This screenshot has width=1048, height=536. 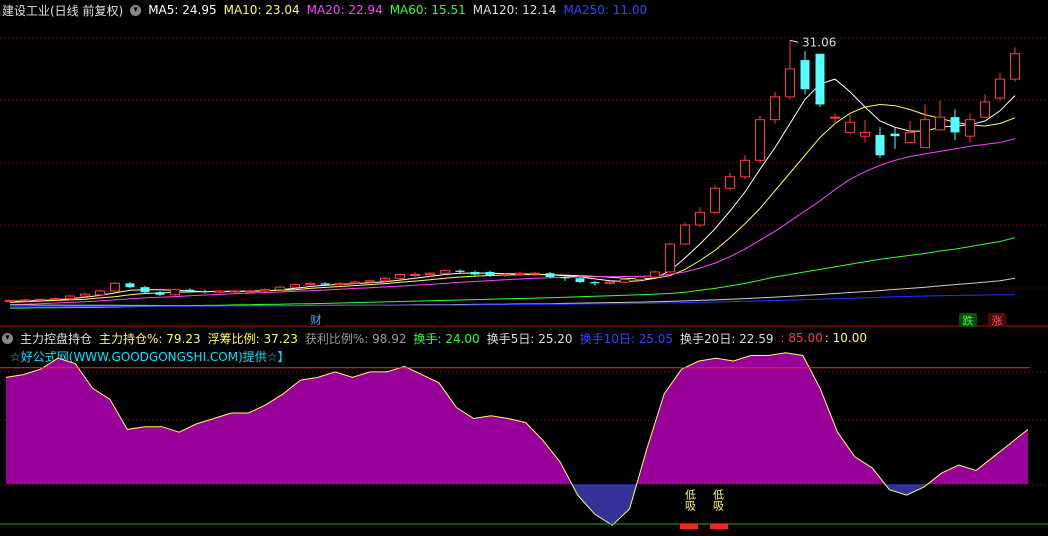 What do you see at coordinates (968, 321) in the screenshot?
I see `marker-die: 跌` at bounding box center [968, 321].